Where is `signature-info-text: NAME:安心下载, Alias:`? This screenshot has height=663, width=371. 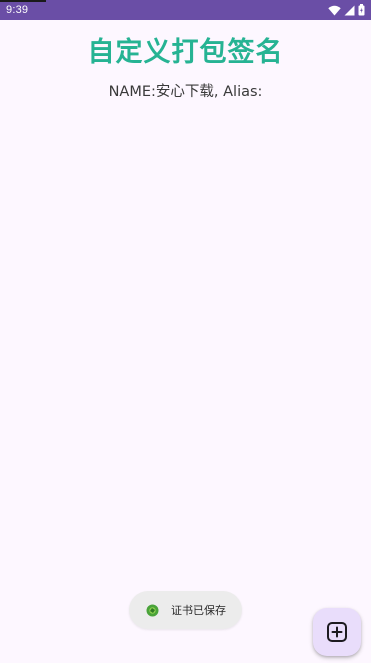
signature-info-text: NAME:安心下载, Alias: is located at coordinates (185, 92).